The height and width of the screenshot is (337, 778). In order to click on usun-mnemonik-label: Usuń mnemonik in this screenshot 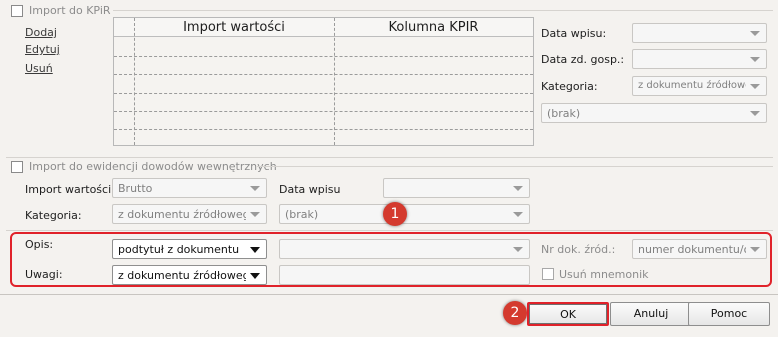, I will do `click(604, 274)`.